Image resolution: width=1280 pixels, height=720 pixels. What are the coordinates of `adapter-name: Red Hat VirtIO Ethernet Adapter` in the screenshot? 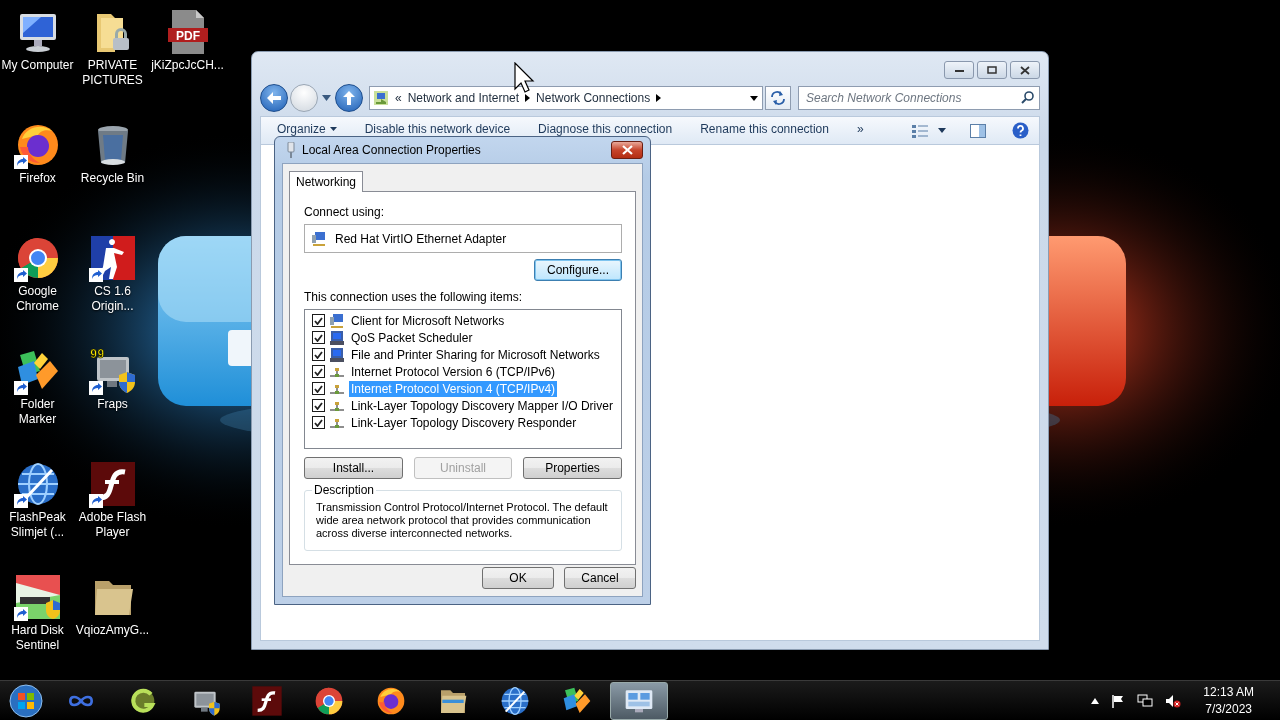 It's located at (421, 238).